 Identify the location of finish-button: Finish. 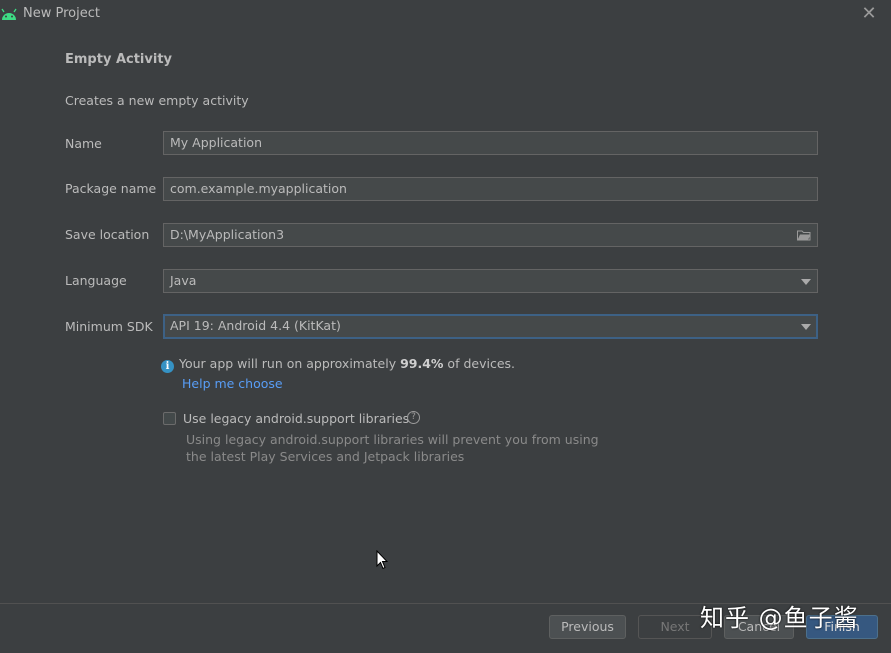
(842, 627).